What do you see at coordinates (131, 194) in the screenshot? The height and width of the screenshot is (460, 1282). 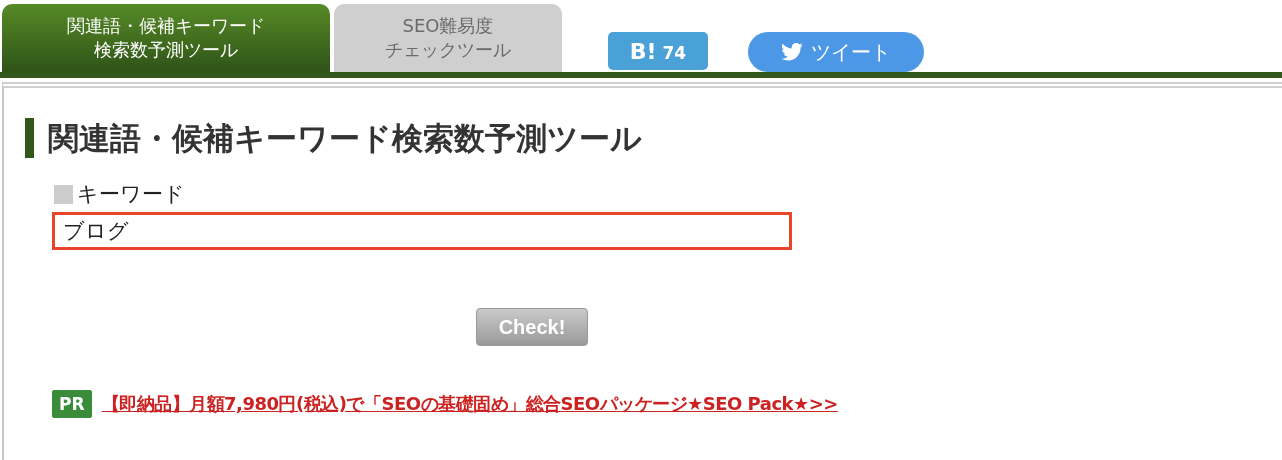 I see `keyword-label: キーワード` at bounding box center [131, 194].